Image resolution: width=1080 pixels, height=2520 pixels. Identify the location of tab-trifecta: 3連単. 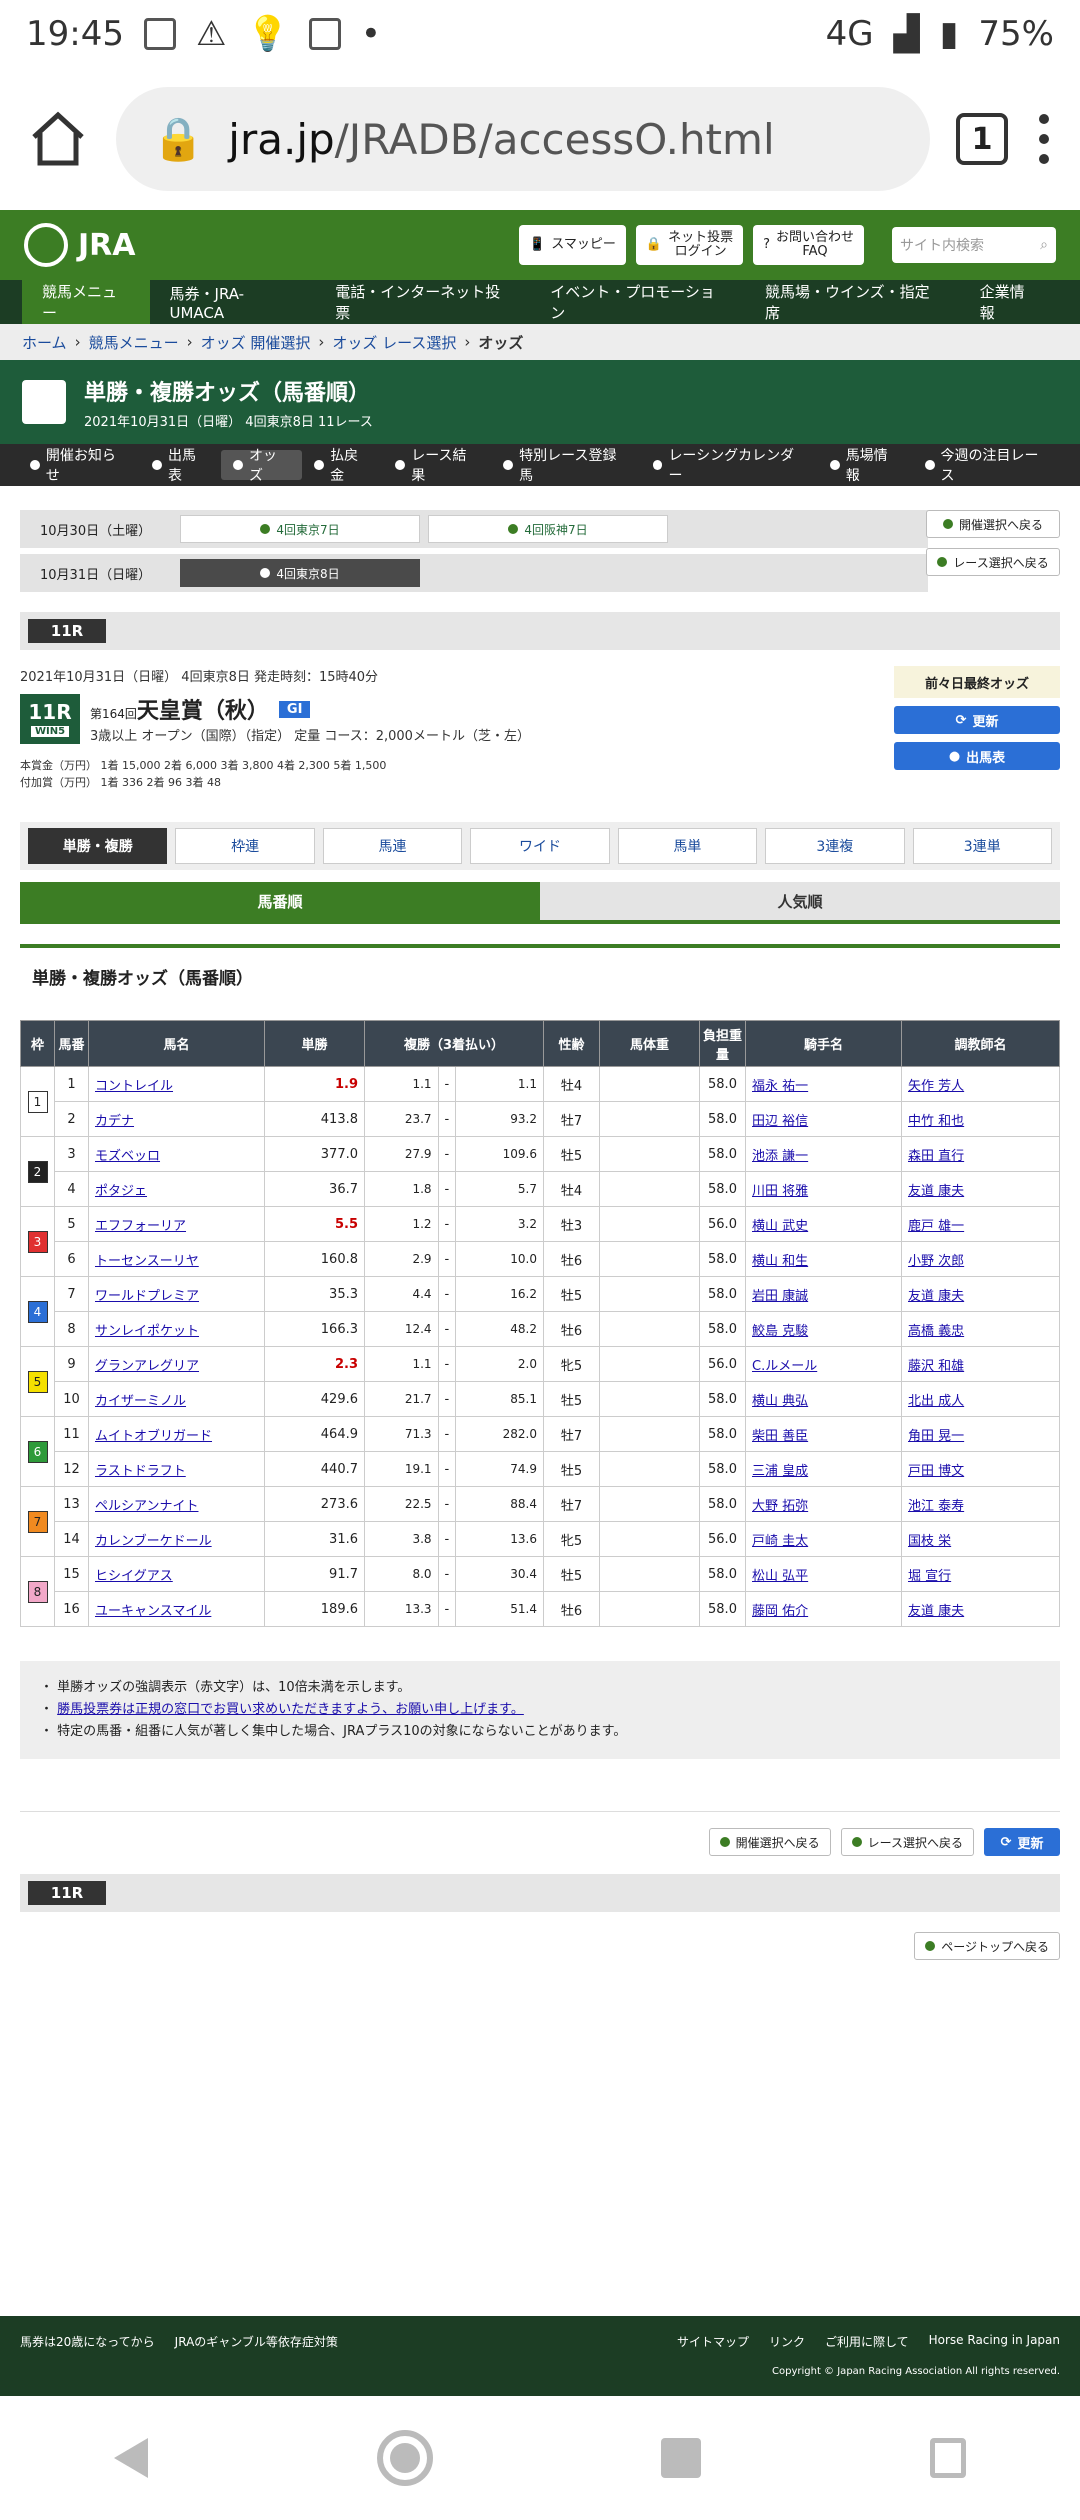
(982, 846).